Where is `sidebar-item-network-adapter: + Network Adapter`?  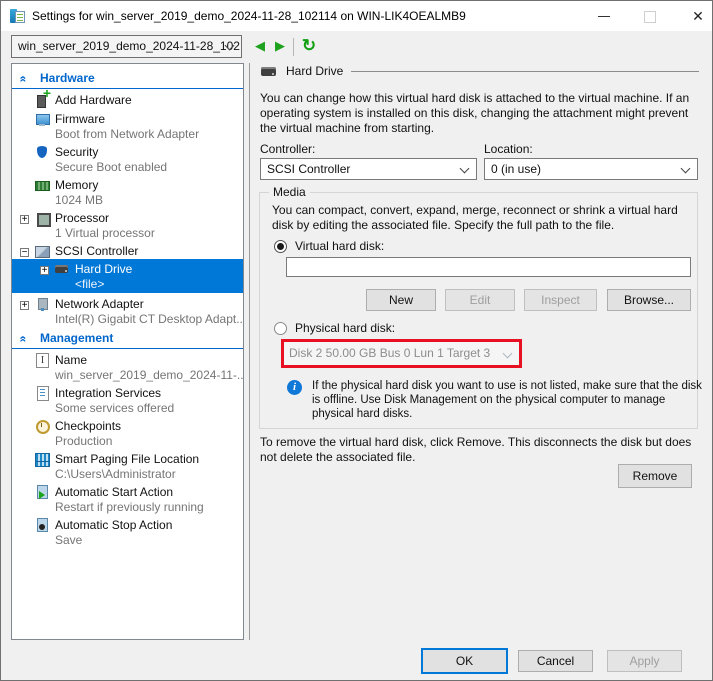 sidebar-item-network-adapter: + Network Adapter is located at coordinates (127, 303).